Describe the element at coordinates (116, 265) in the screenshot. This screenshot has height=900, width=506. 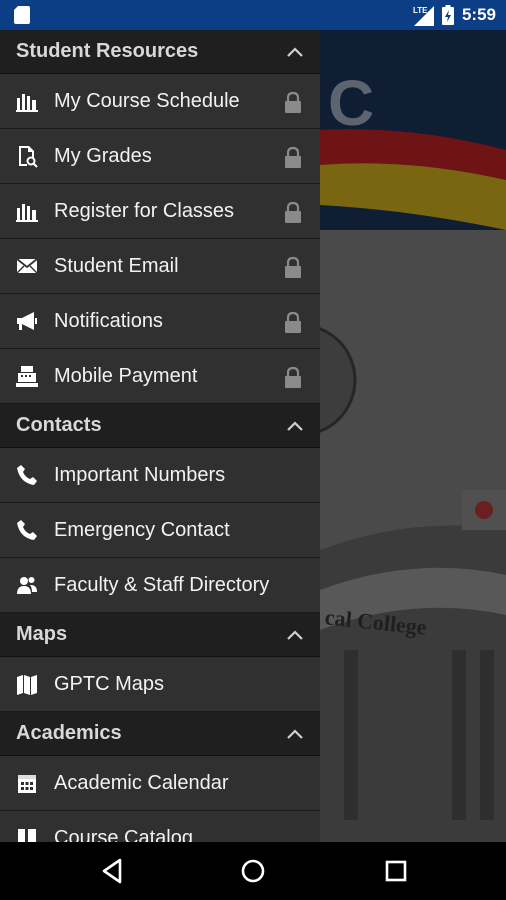
I see `menu-item-label: Student Email` at that location.